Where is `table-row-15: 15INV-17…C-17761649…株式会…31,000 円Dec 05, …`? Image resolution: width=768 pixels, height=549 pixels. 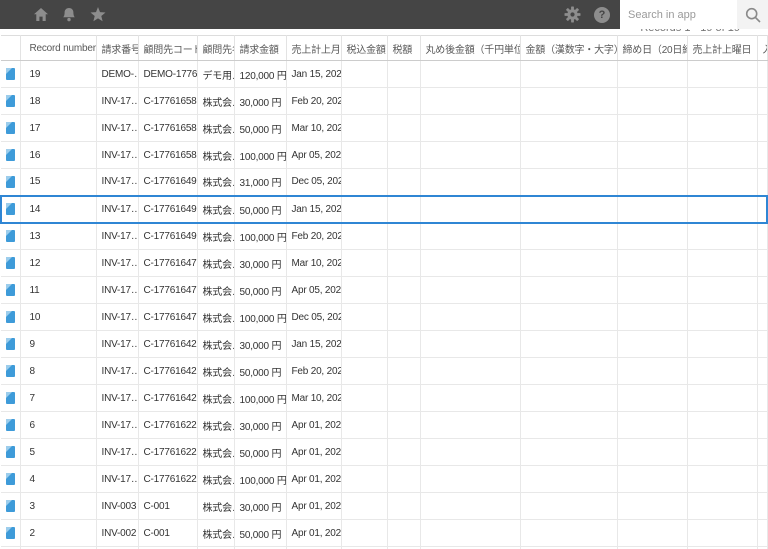
table-row-15: 15INV-17…C-17761649…株式会…31,000 円Dec 05, … is located at coordinates (384, 182).